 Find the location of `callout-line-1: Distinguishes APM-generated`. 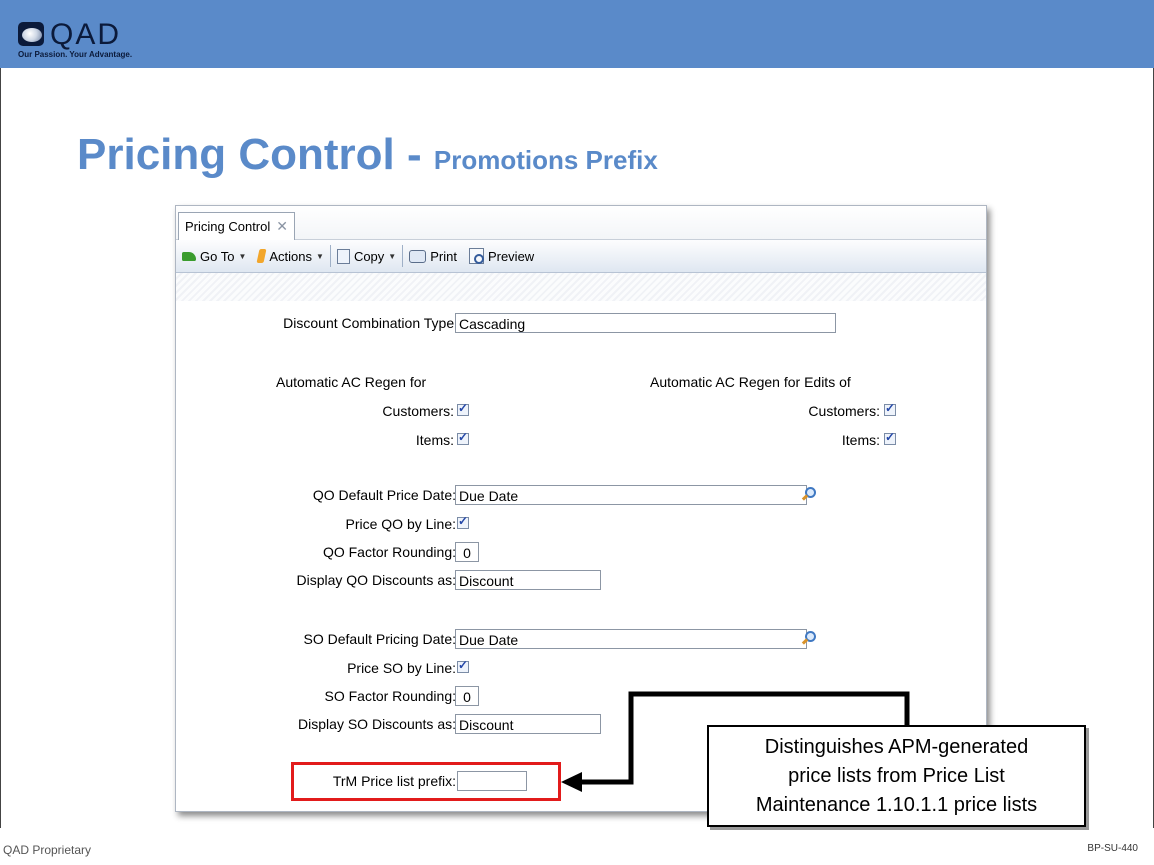

callout-line-1: Distinguishes APM-generated is located at coordinates (896, 747).